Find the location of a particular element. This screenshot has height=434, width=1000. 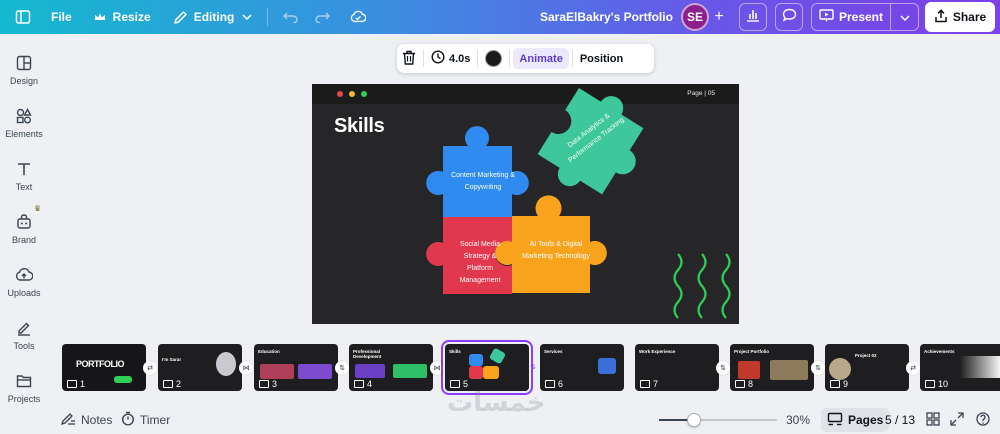

fullscreen-button is located at coordinates (957, 420).